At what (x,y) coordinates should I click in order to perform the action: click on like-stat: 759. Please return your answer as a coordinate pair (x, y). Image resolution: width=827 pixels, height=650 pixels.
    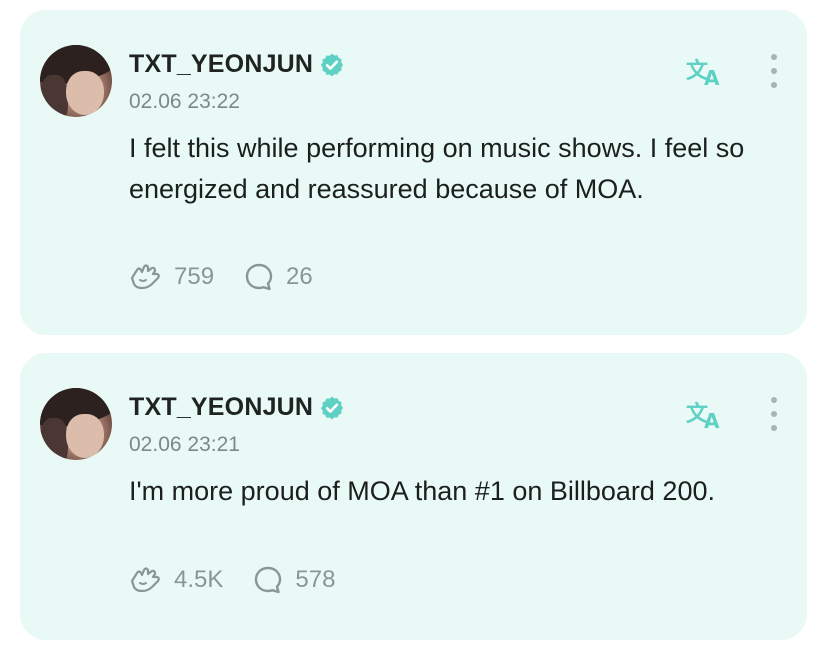
    Looking at the image, I should click on (171, 277).